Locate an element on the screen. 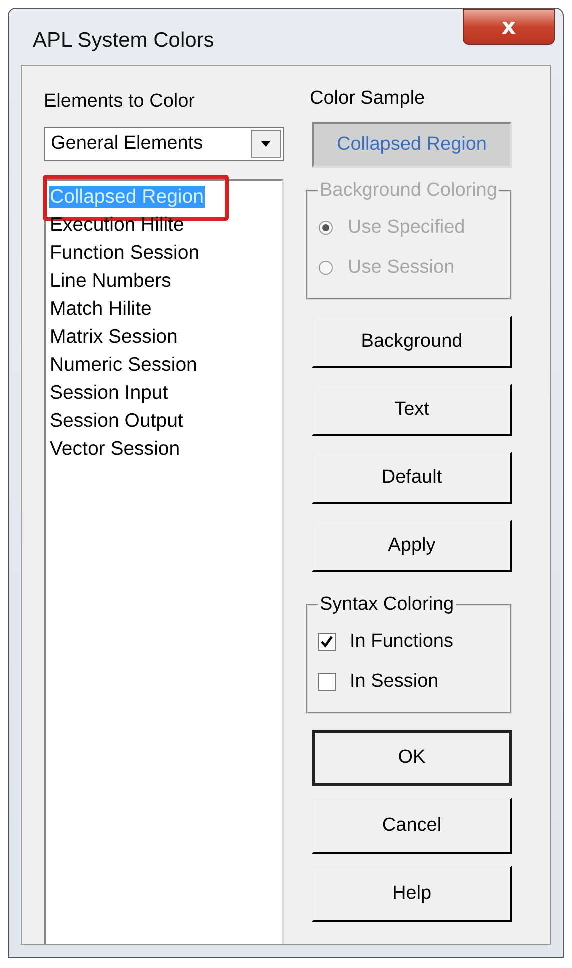  element-group-dropdown: General Elements is located at coordinates (164, 144).